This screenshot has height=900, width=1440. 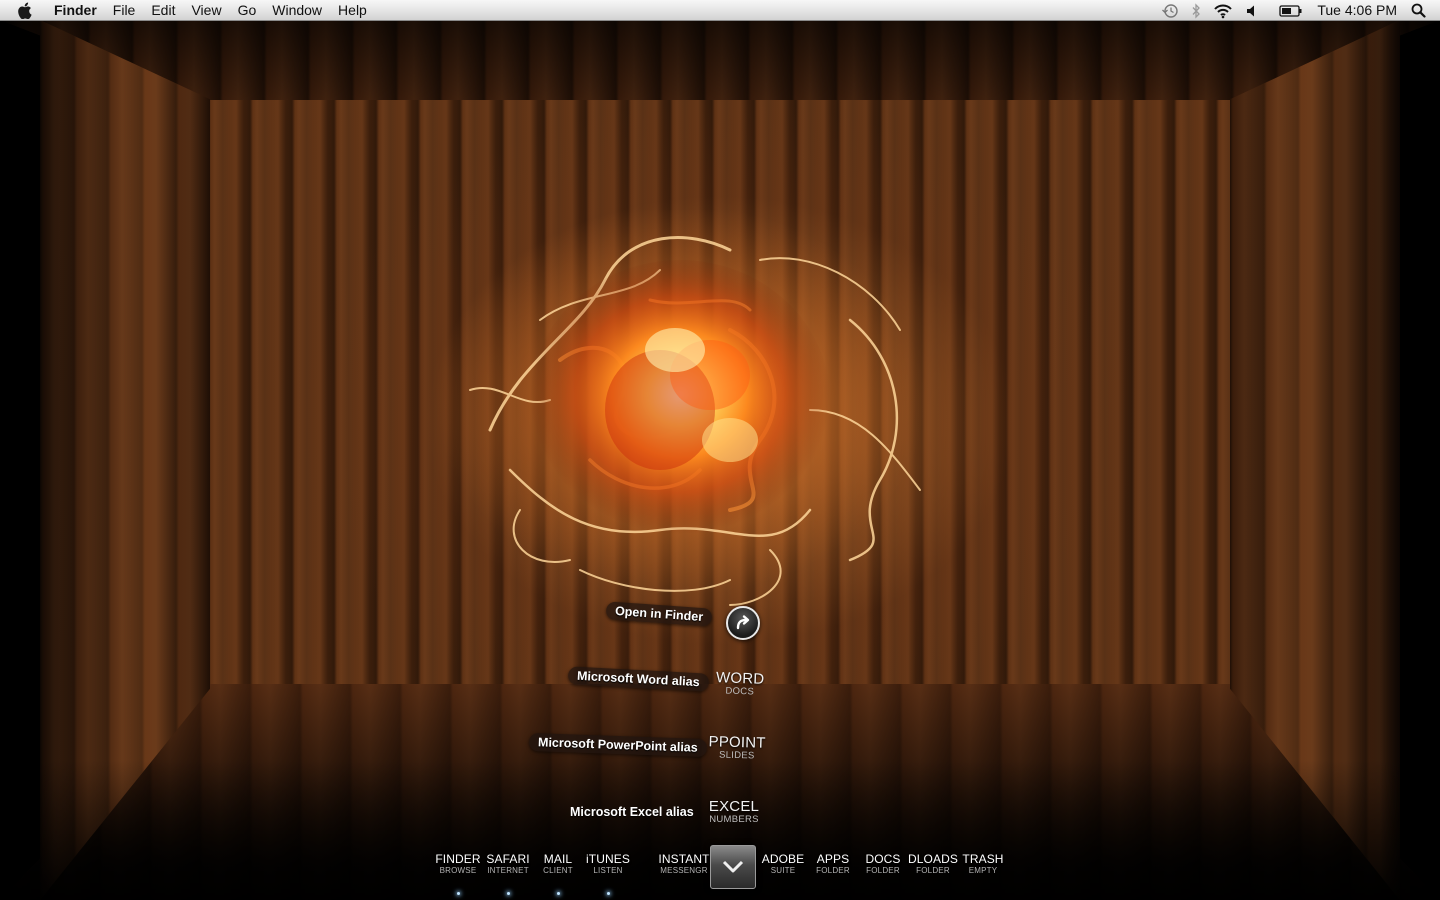 I want to click on stack-item-excel-title: EXCEL, so click(x=734, y=806).